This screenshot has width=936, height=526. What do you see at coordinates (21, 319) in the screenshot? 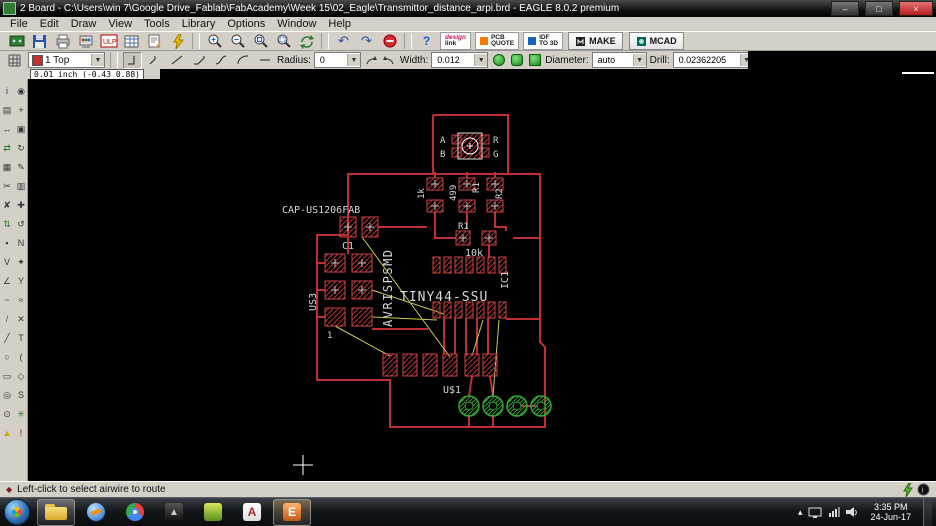
I see `tool-ripup-icon: ✕` at bounding box center [21, 319].